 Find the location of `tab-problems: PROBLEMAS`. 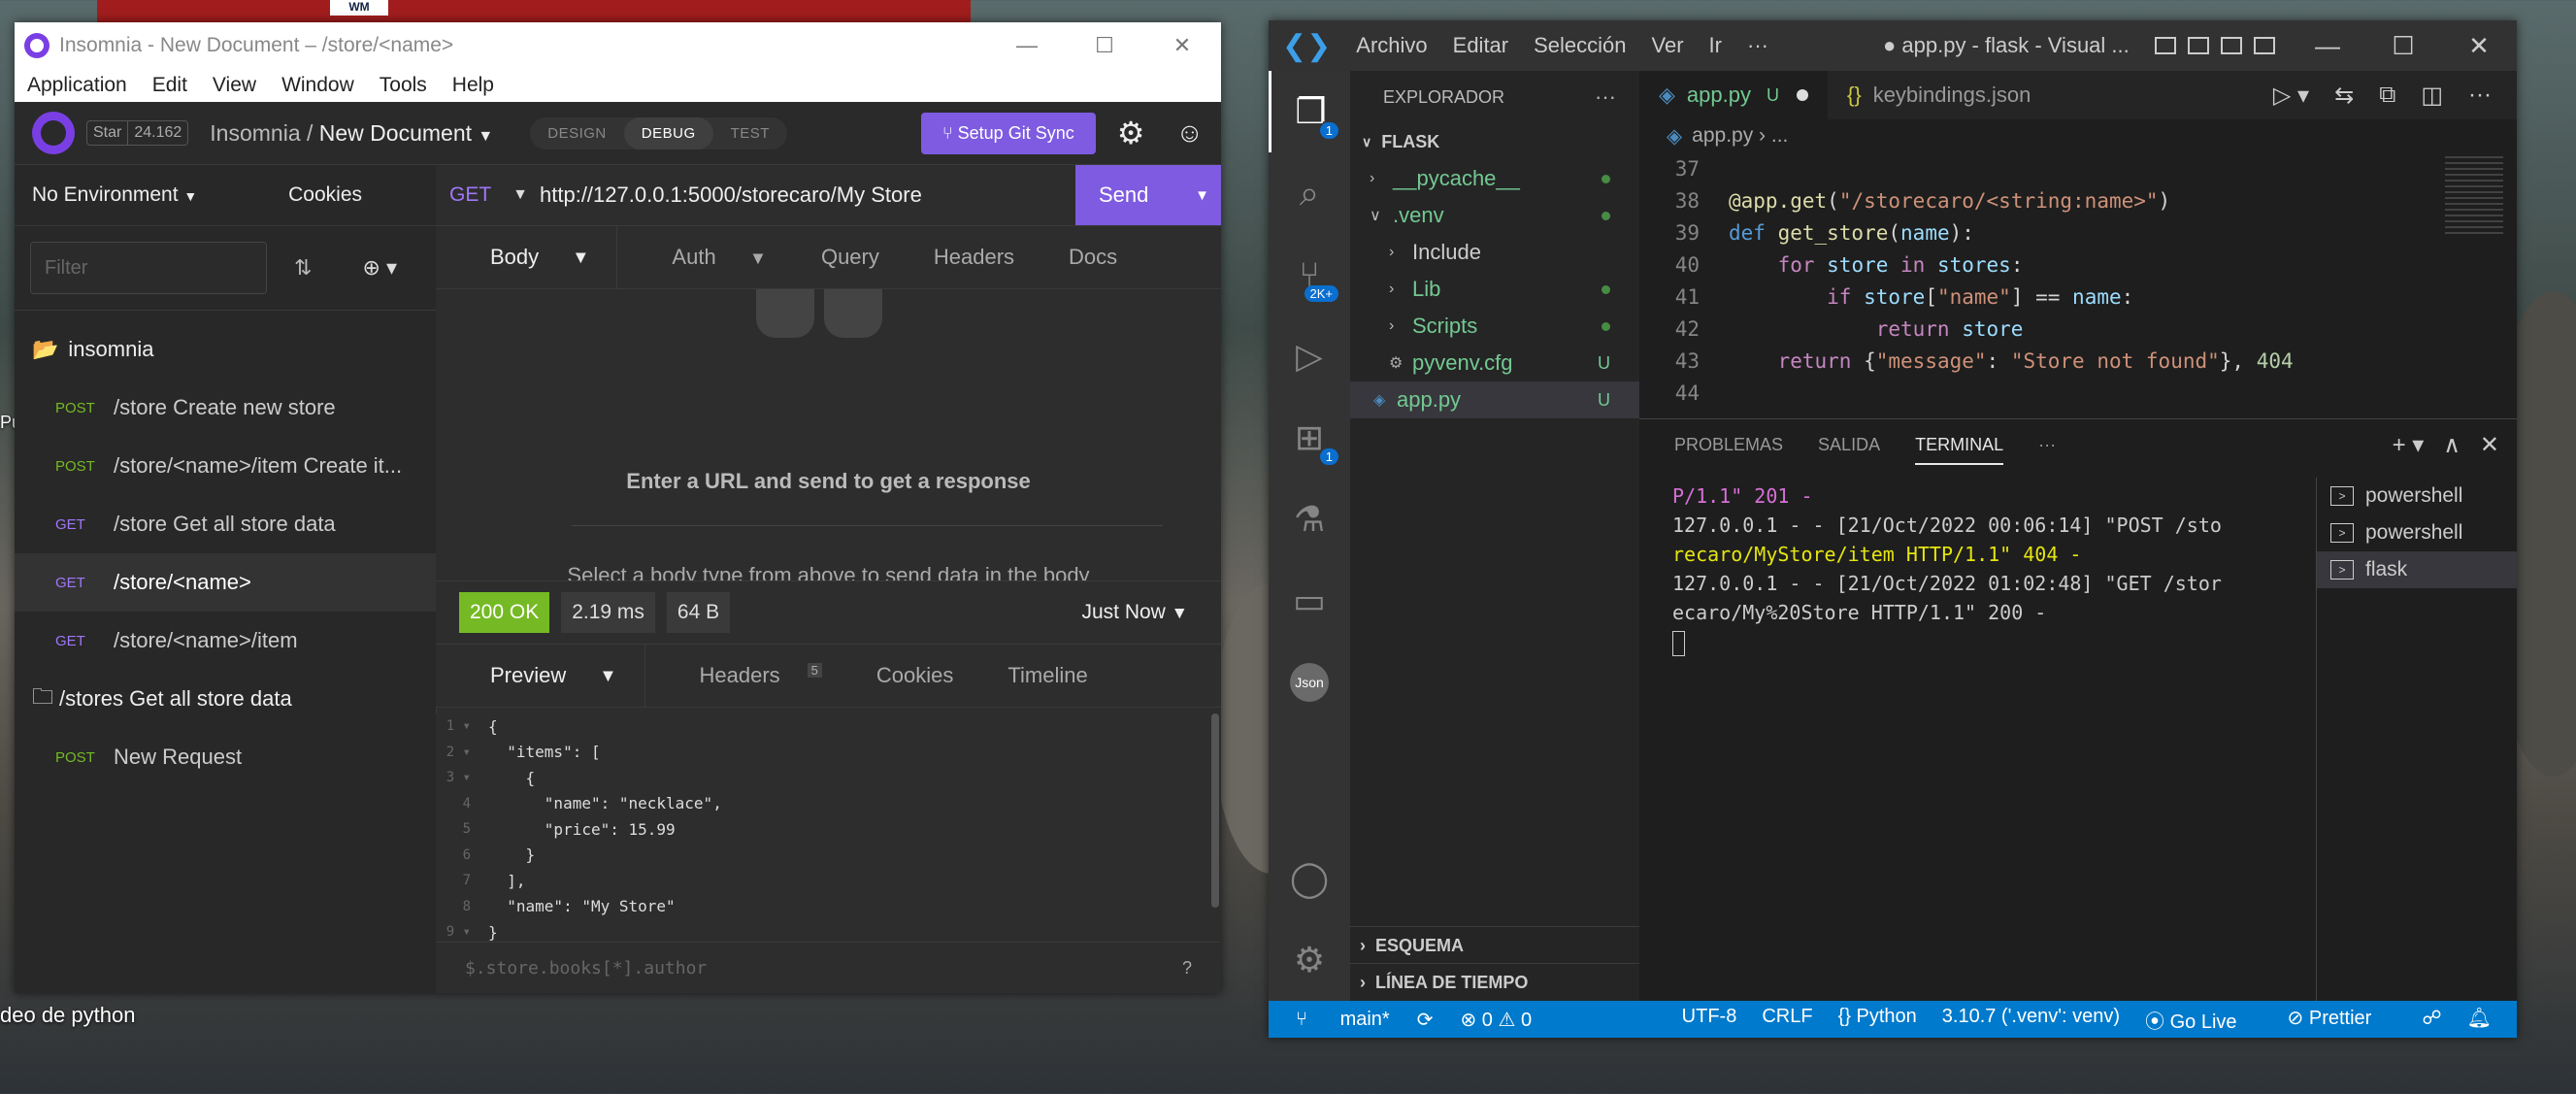

tab-problems: PROBLEMAS is located at coordinates (1728, 445).